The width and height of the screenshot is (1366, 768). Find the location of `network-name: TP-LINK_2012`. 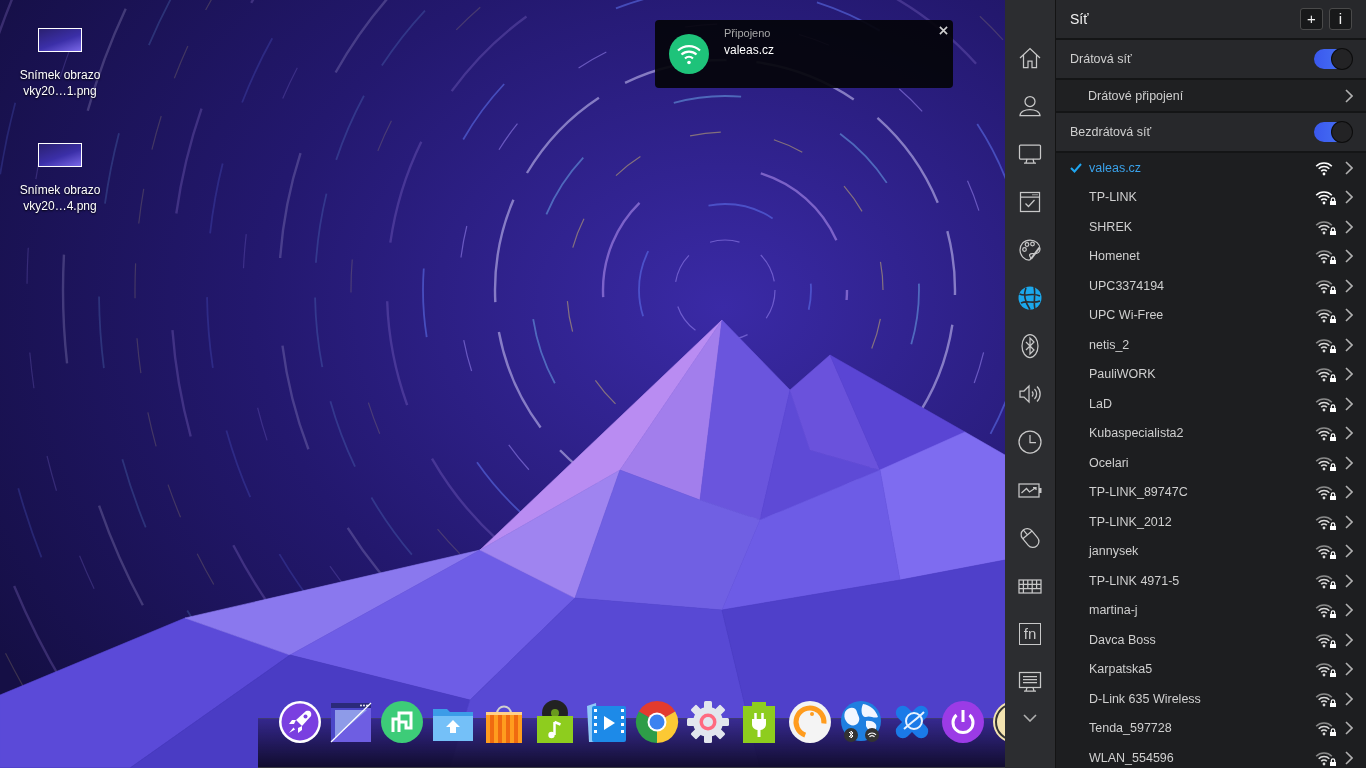

network-name: TP-LINK_2012 is located at coordinates (1202, 521).